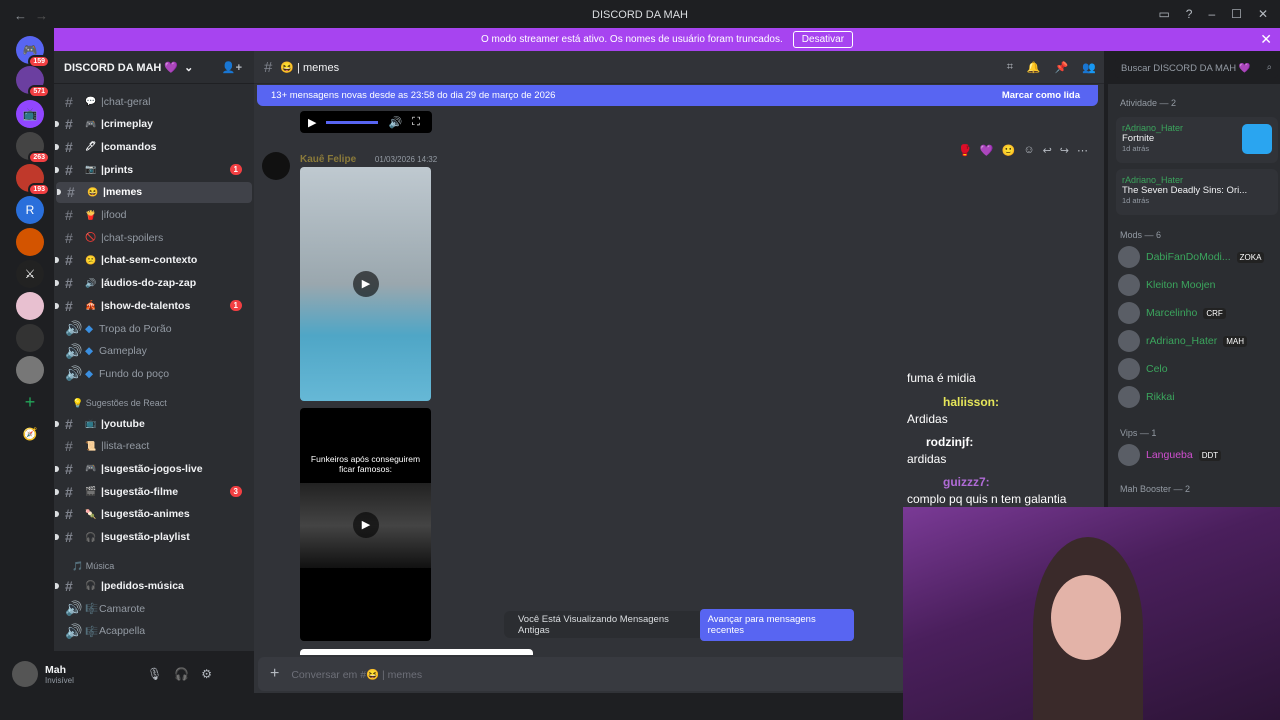 The image size is (1280, 720). I want to click on channel-sugestão-jogos-live: # 🎮 | sugestão-jogos-live, so click(152, 468).